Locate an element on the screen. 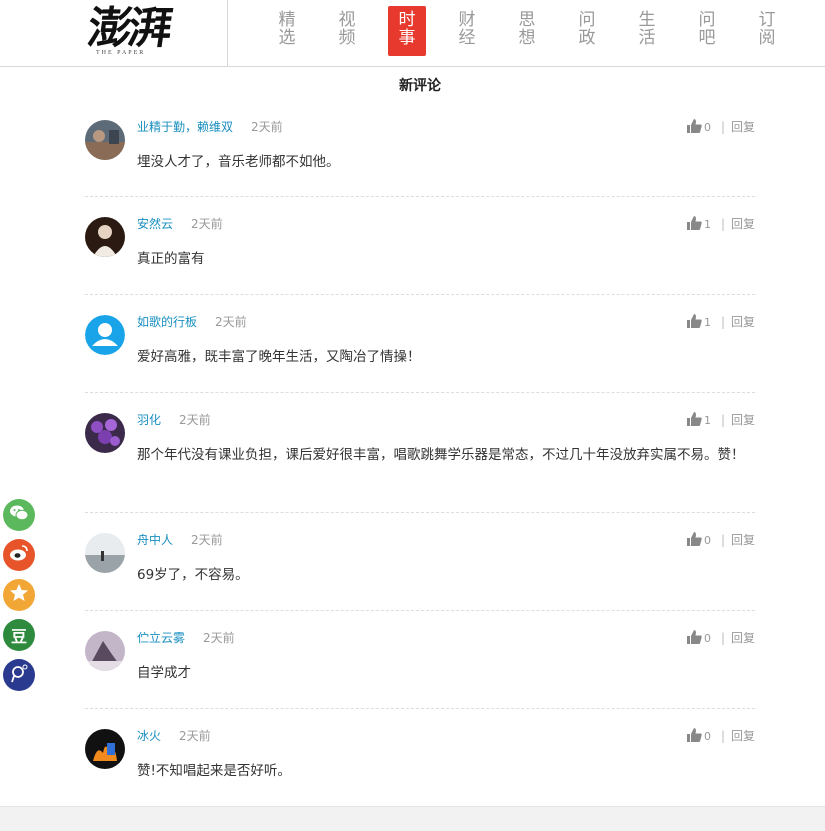  comment-text: 自学成才 is located at coordinates (164, 673).